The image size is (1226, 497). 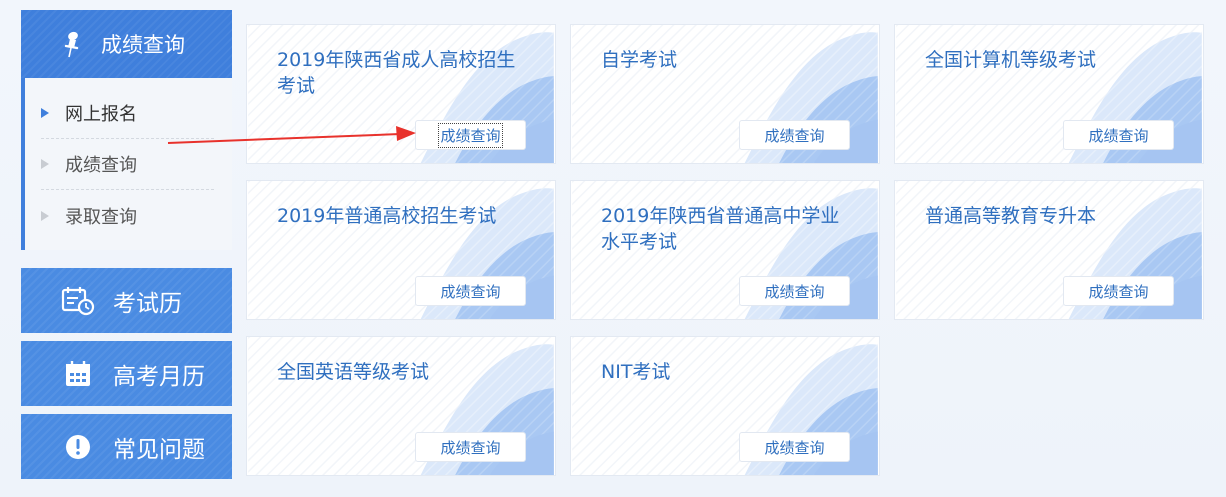 I want to click on submenu-item-label: 成绩查询, so click(x=101, y=165).